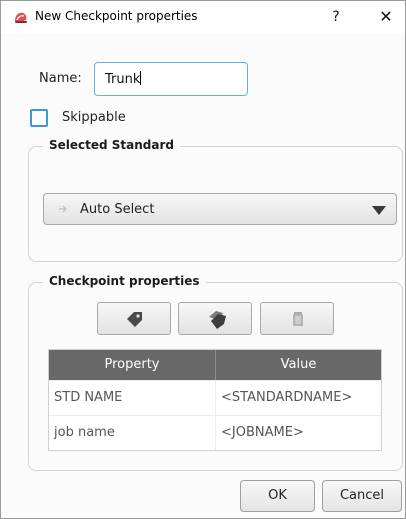 This screenshot has width=406, height=519. What do you see at coordinates (220, 209) in the screenshot?
I see `standard-select: Auto Select` at bounding box center [220, 209].